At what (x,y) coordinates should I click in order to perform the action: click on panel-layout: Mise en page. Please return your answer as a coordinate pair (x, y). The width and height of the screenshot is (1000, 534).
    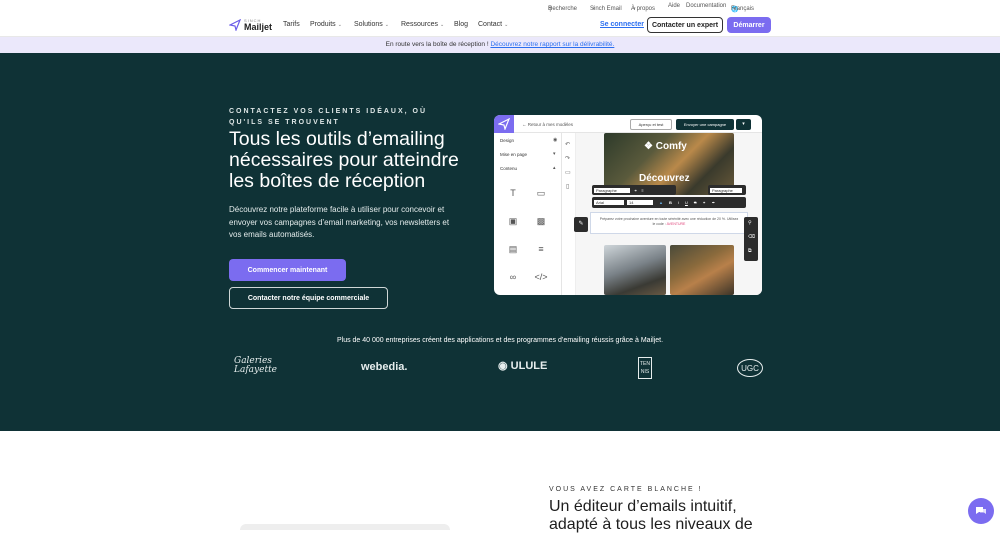
    Looking at the image, I should click on (514, 154).